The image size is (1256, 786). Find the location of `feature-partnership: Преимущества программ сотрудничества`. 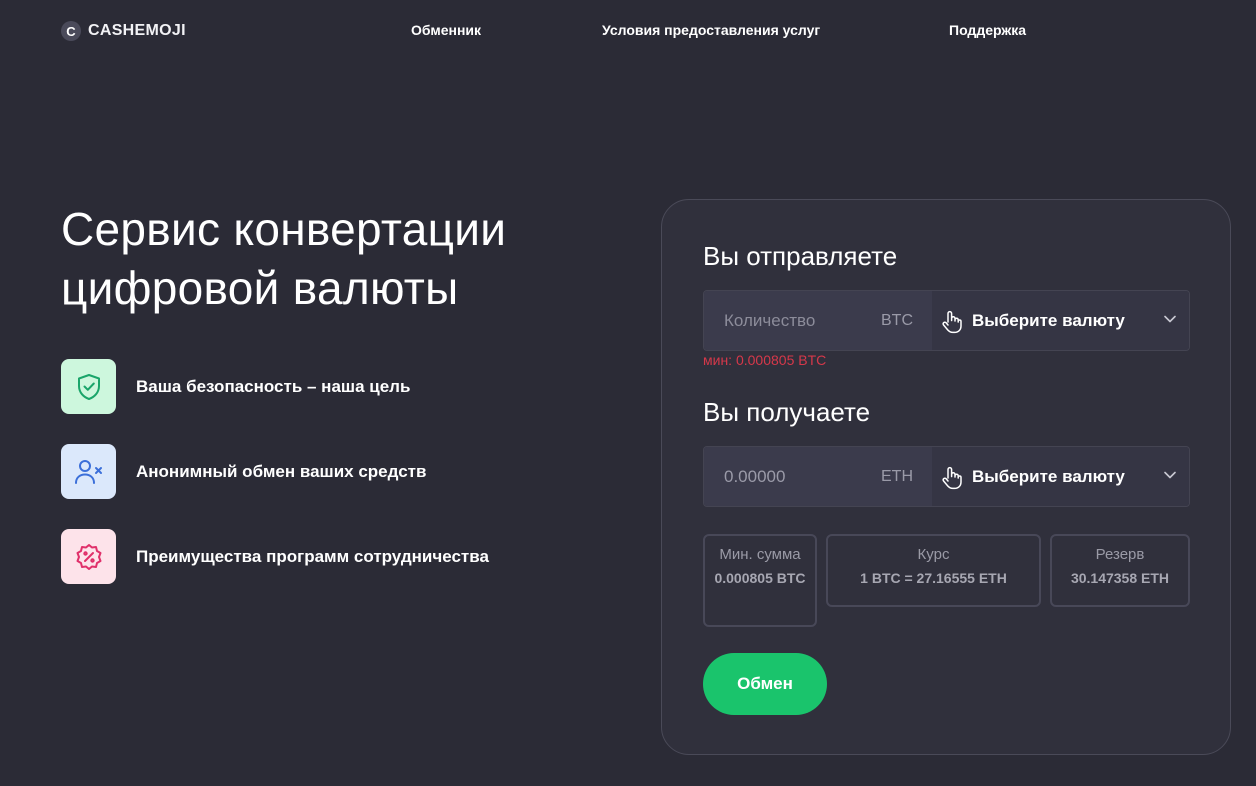

feature-partnership: Преимущества программ сотрудничества is located at coordinates (275, 556).